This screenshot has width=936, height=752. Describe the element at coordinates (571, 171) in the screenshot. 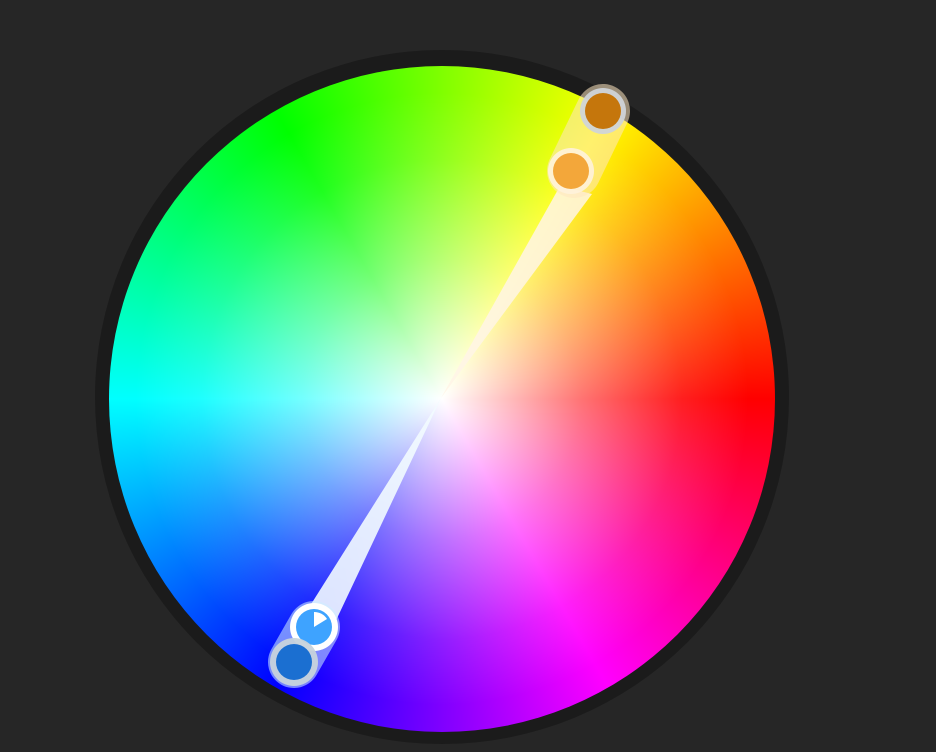

I see `complement-tint-handle` at that location.